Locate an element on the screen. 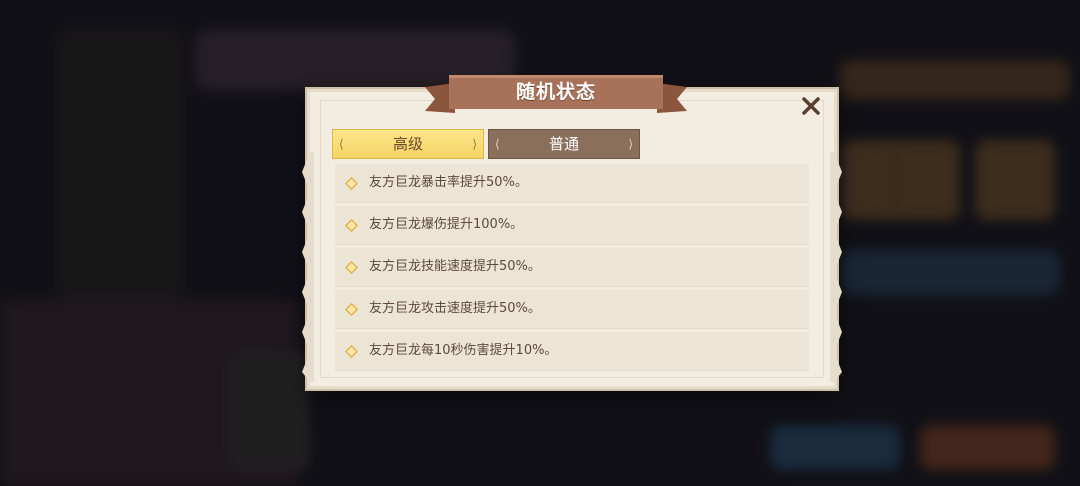 This screenshot has height=486, width=1080. tab-advanced-label: 高级 is located at coordinates (407, 144).